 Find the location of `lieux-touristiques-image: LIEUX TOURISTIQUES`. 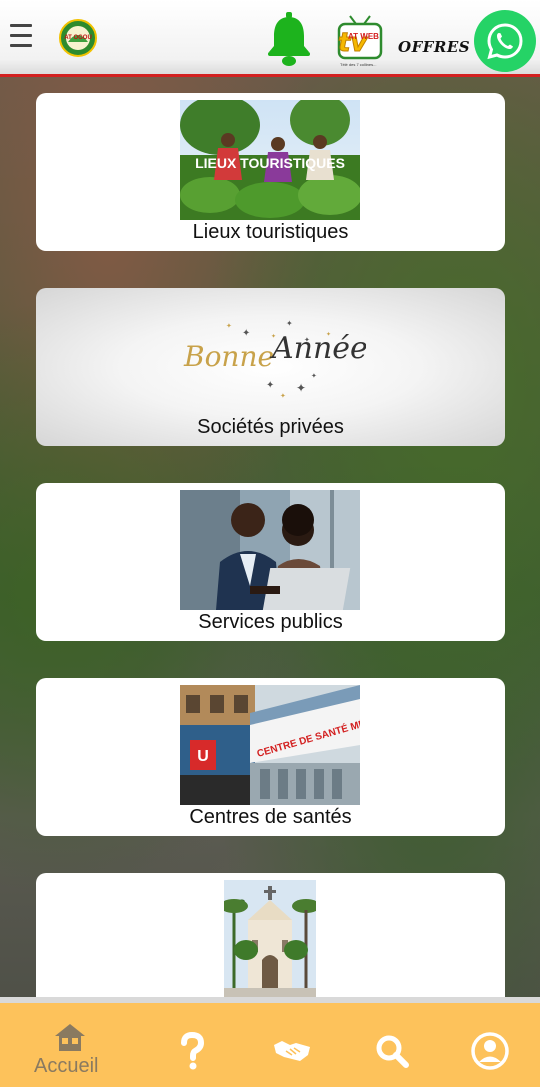

lieux-touristiques-image: LIEUX TOURISTIQUES is located at coordinates (270, 160).